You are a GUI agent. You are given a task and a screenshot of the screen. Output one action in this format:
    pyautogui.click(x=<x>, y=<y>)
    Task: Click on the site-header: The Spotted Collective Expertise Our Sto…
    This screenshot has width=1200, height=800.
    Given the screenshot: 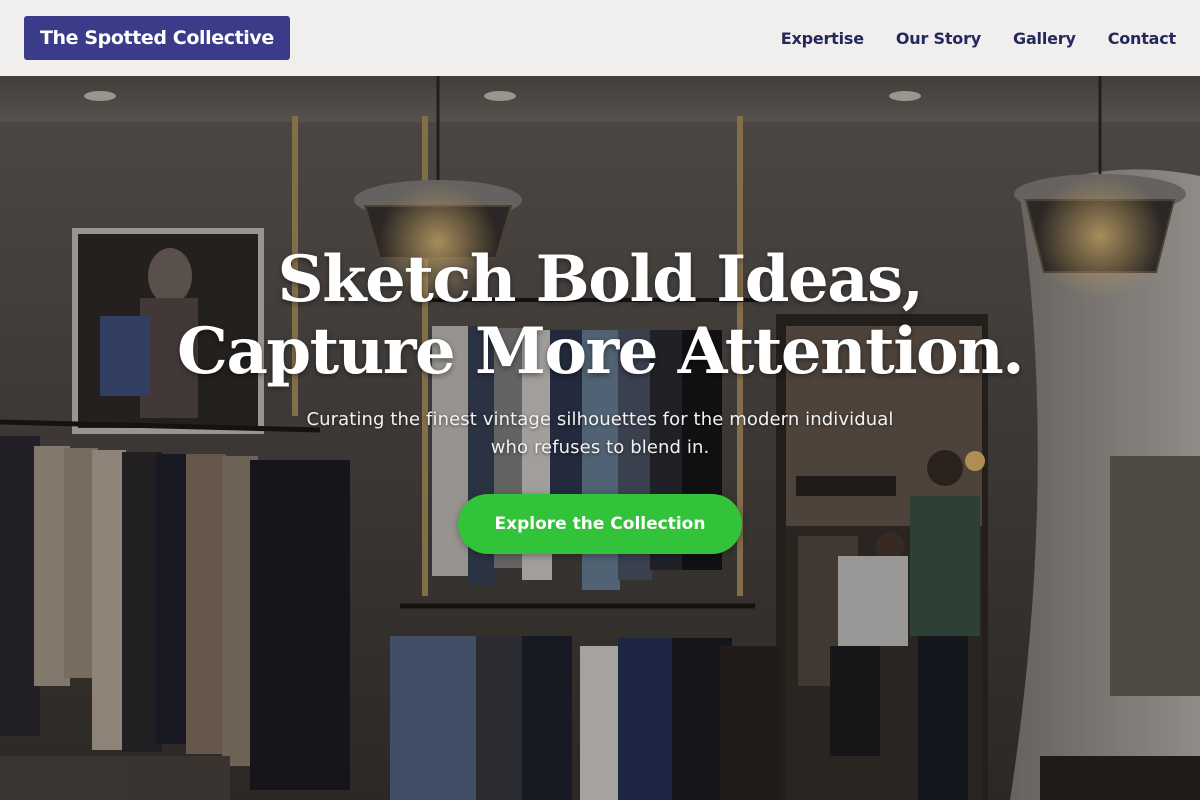 What is the action you would take?
    pyautogui.click(x=600, y=38)
    